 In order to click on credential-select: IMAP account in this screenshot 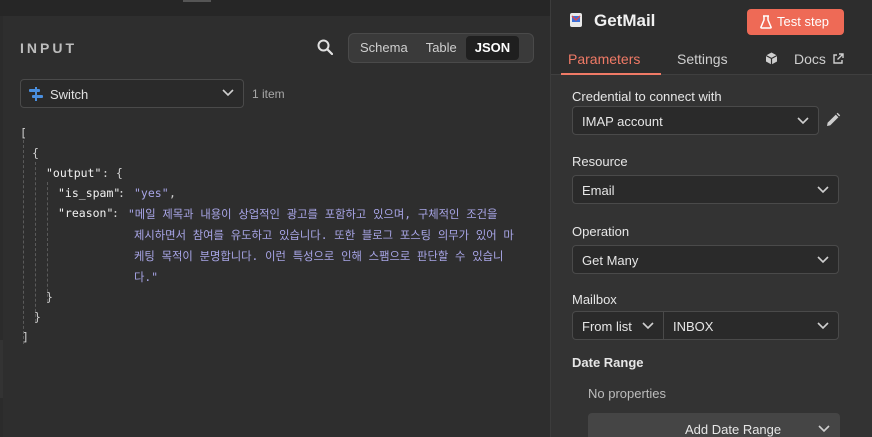, I will do `click(695, 120)`.